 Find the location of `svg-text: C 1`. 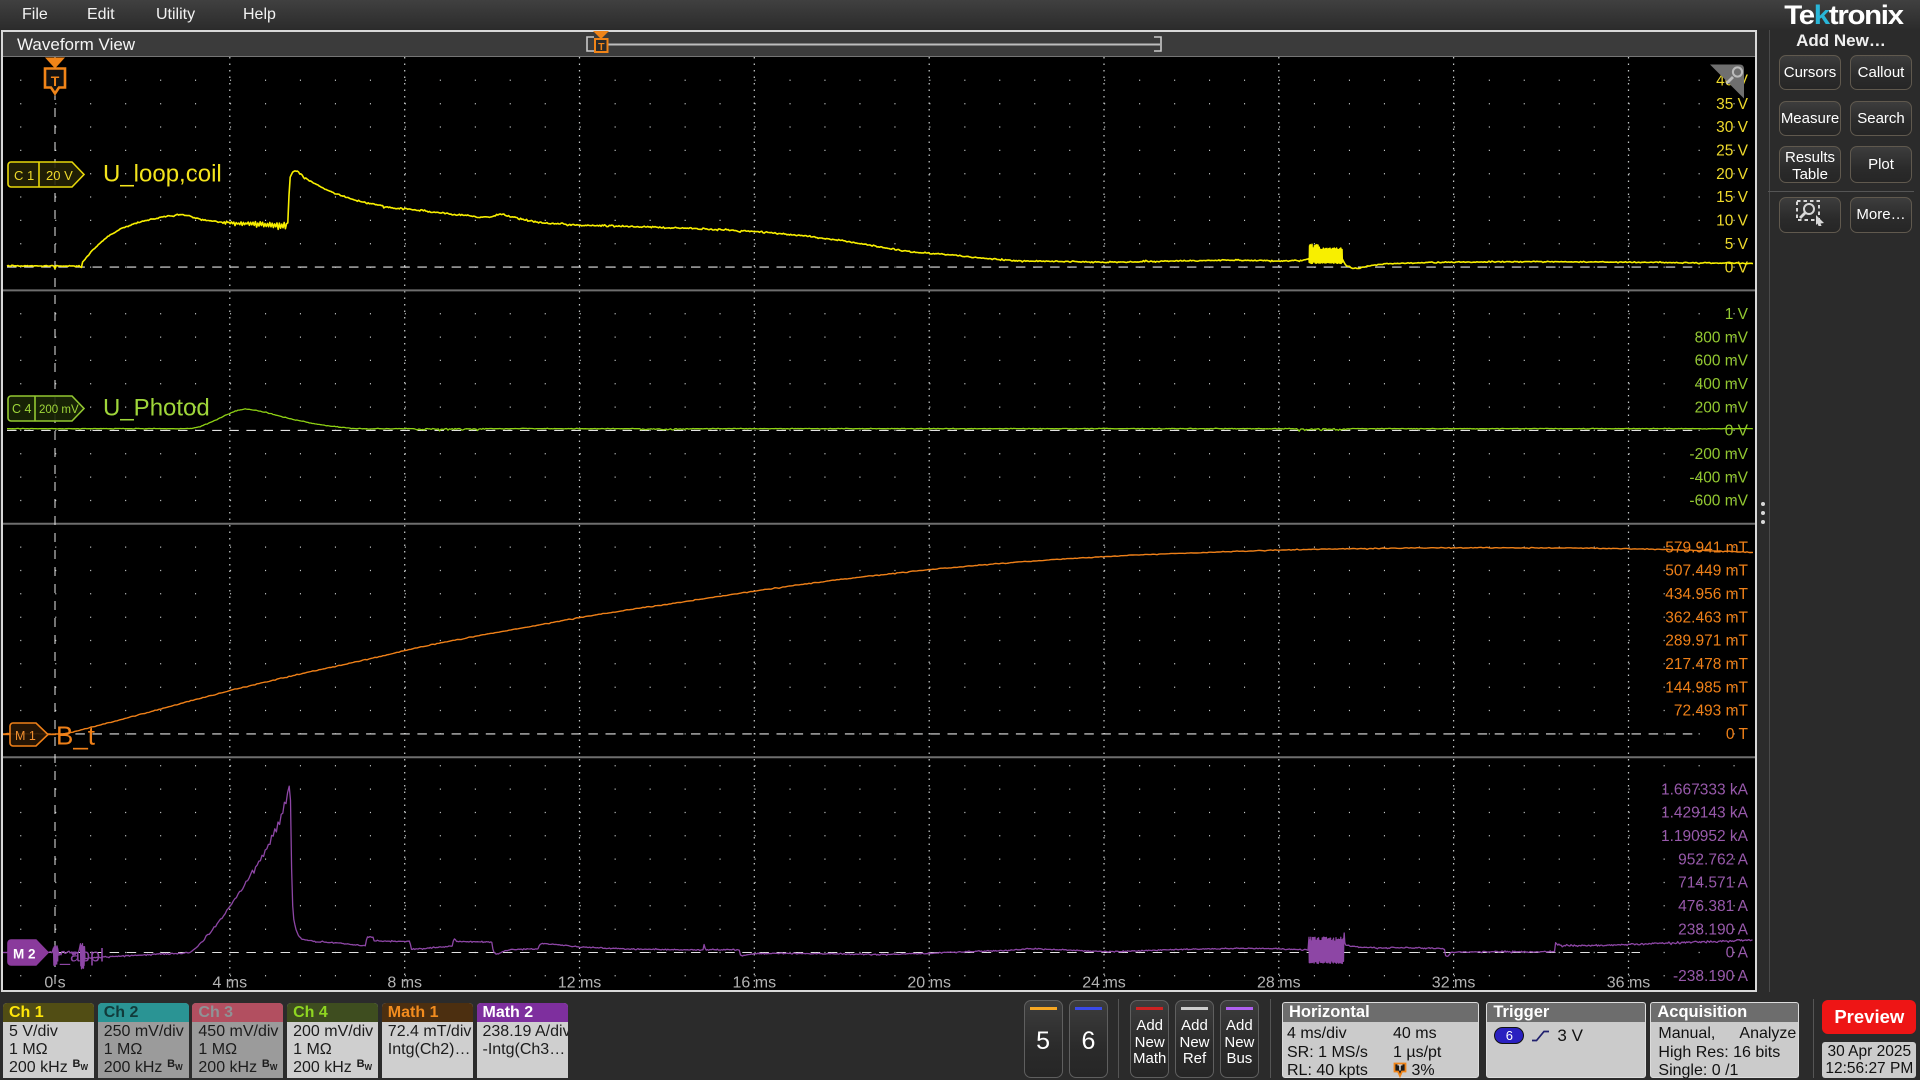

svg-text: C 1 is located at coordinates (24, 175).